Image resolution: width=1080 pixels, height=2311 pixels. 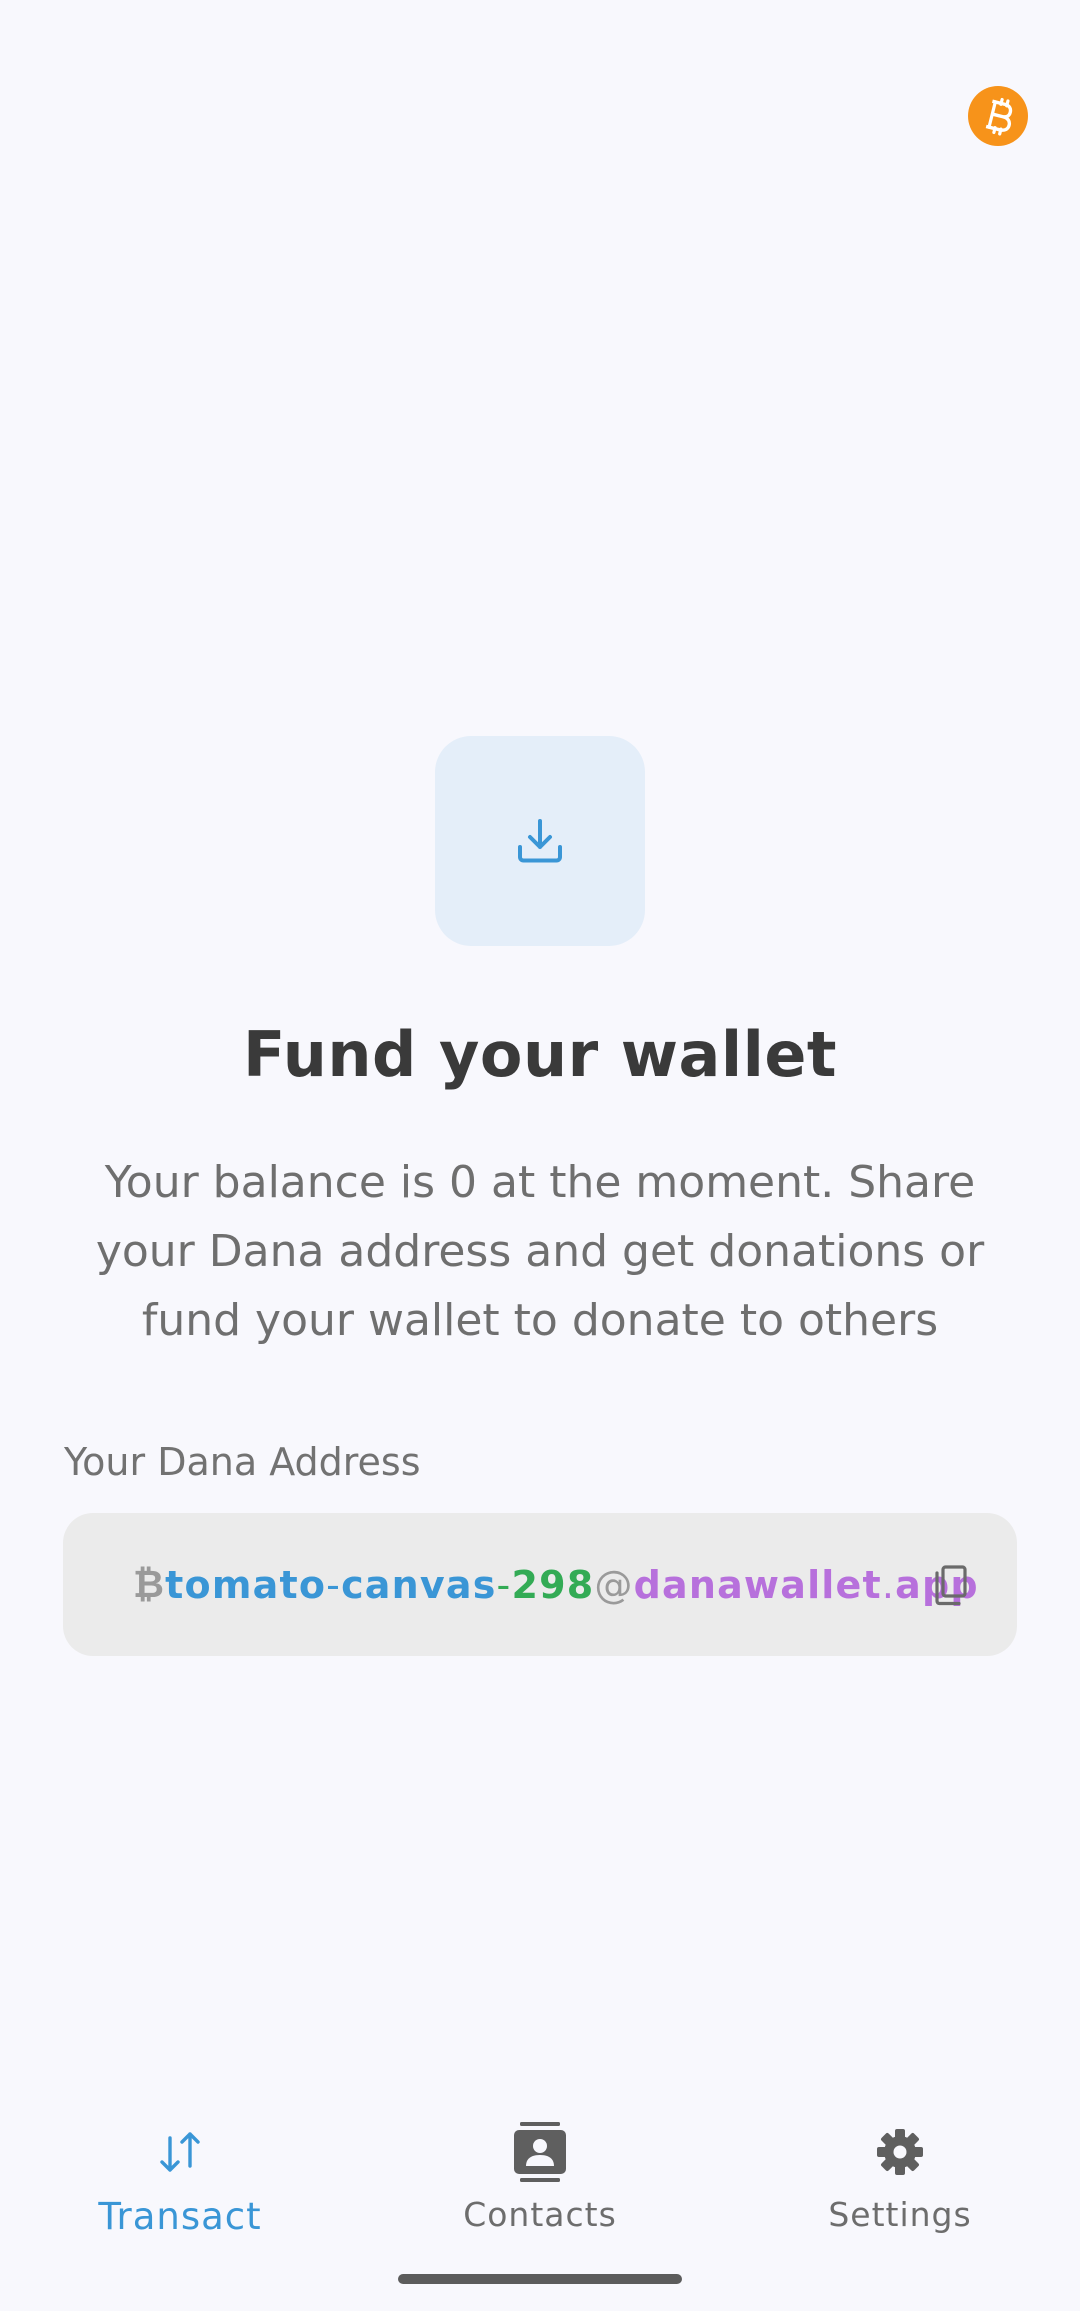 I want to click on copy-button, so click(x=951, y=1585).